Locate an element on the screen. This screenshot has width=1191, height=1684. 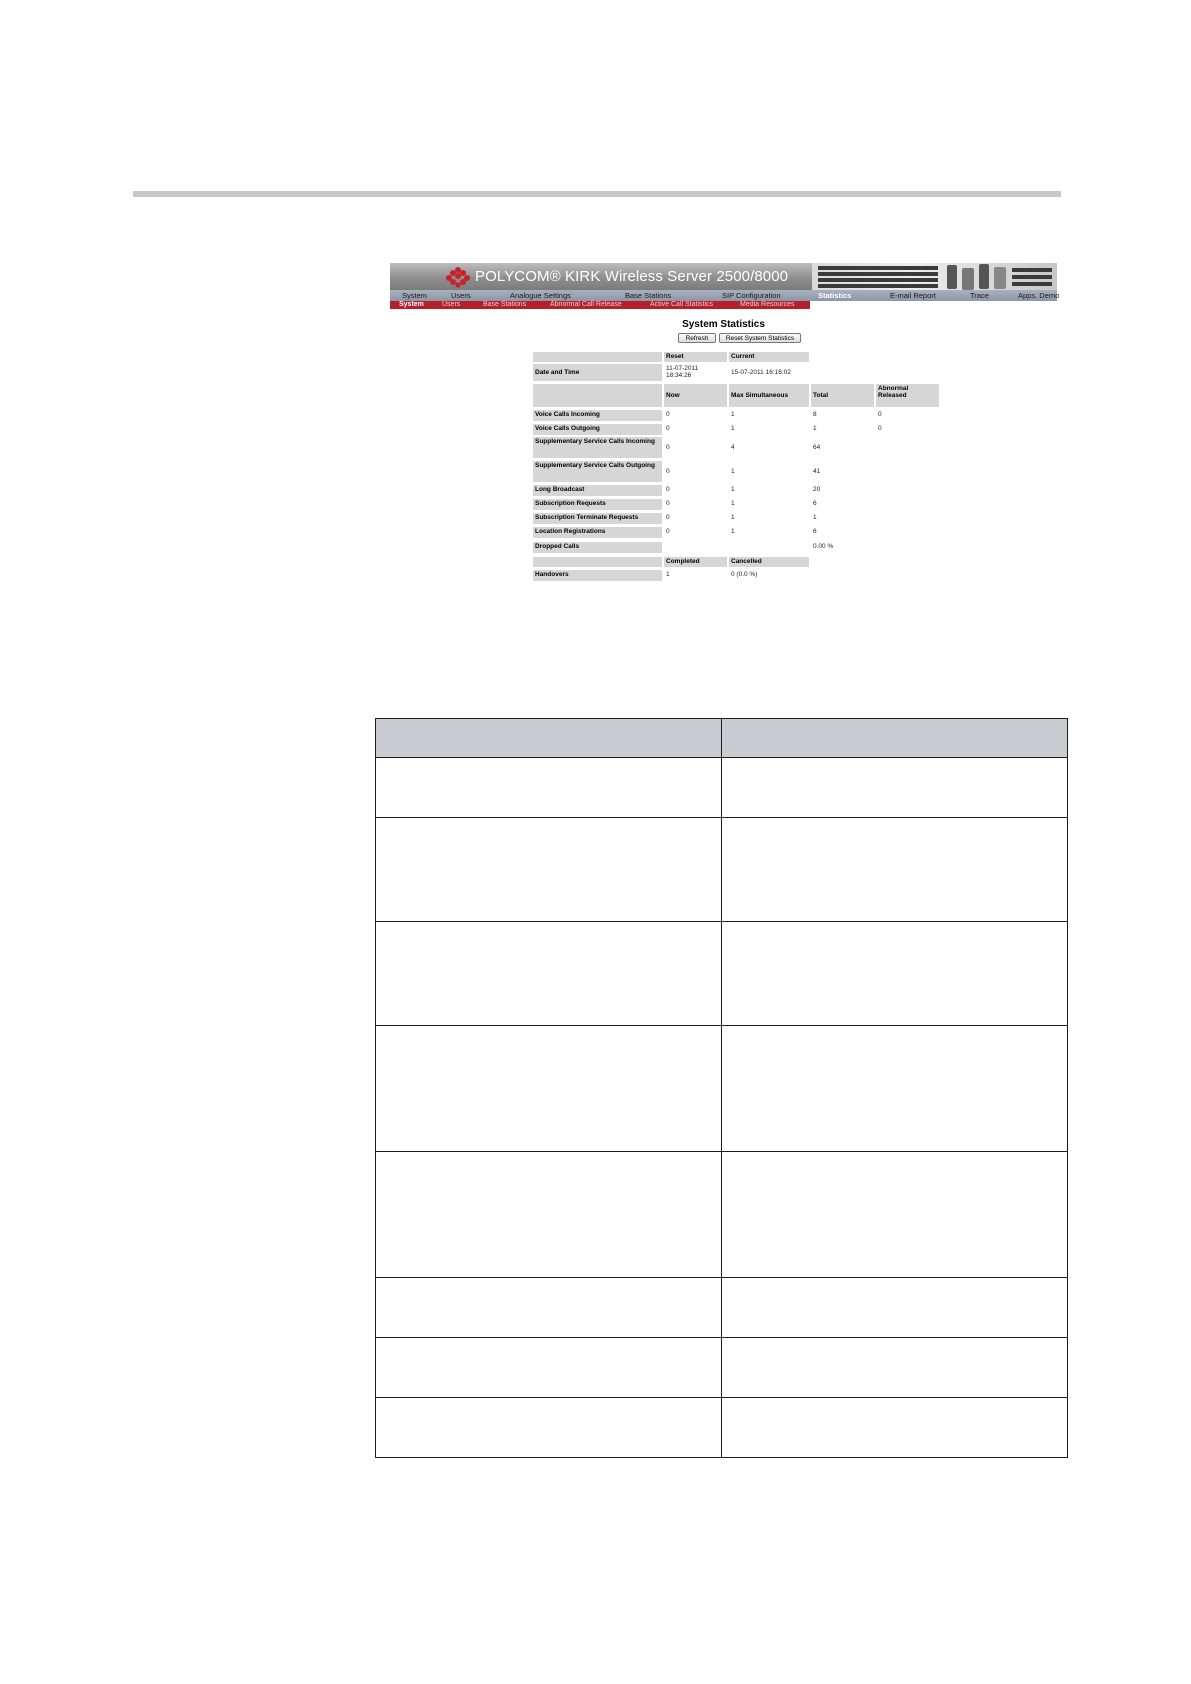
col-now: Now is located at coordinates (695, 395).